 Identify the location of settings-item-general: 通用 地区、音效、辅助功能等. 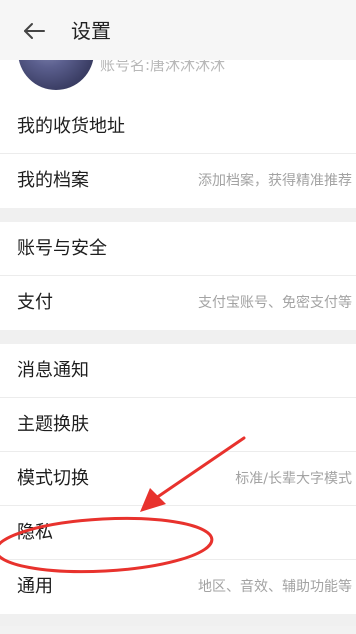
(178, 587).